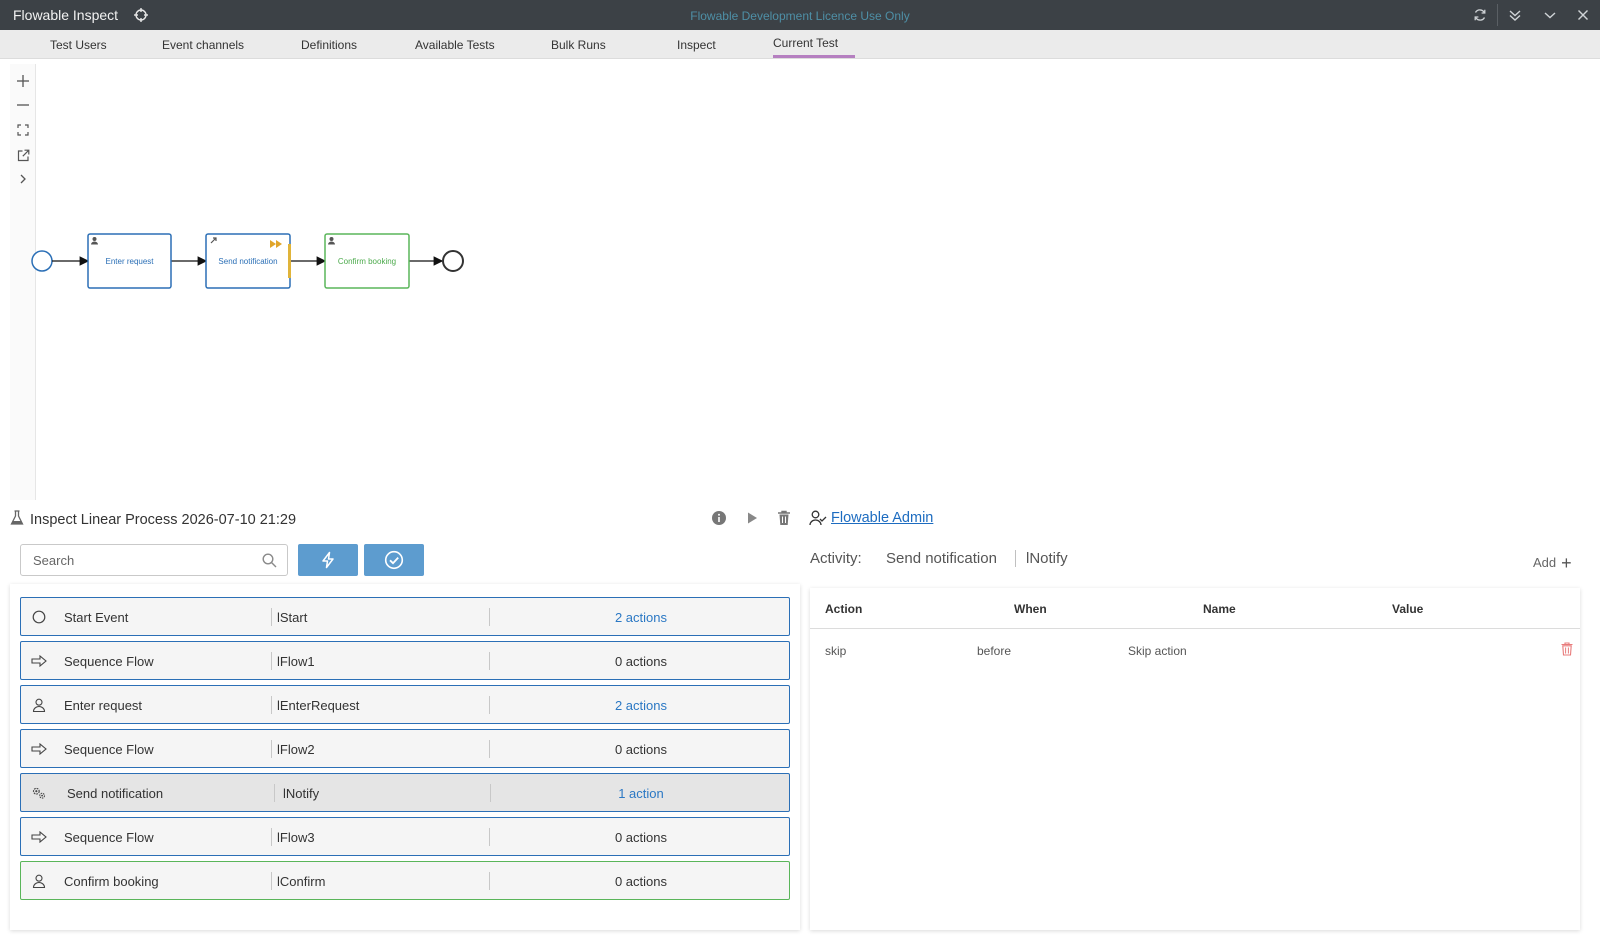  I want to click on search-icon, so click(269, 563).